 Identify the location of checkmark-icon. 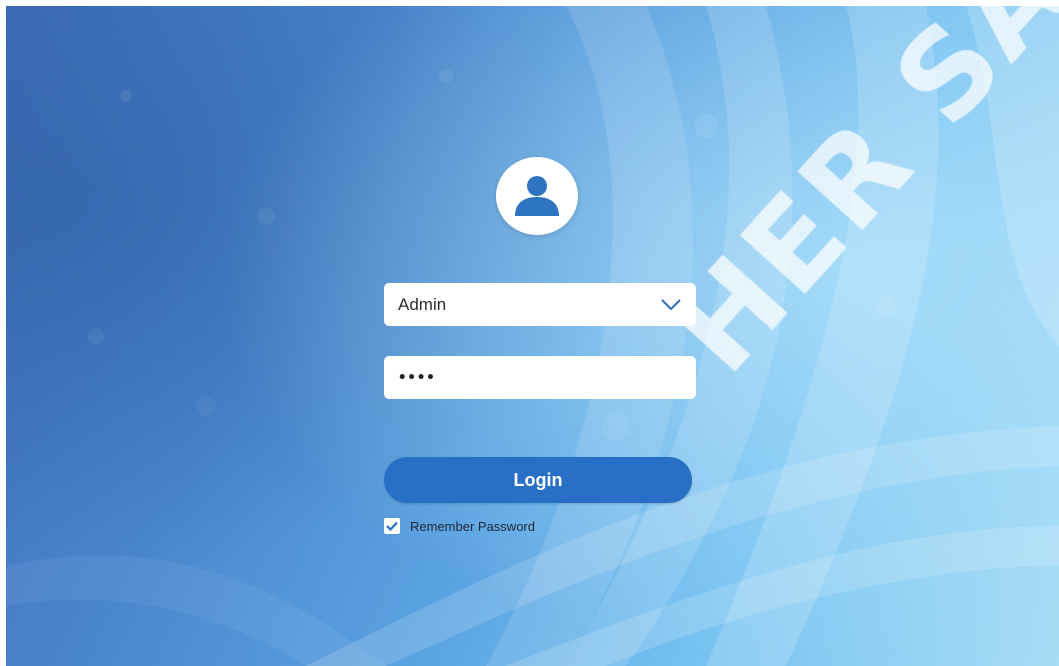
(392, 526).